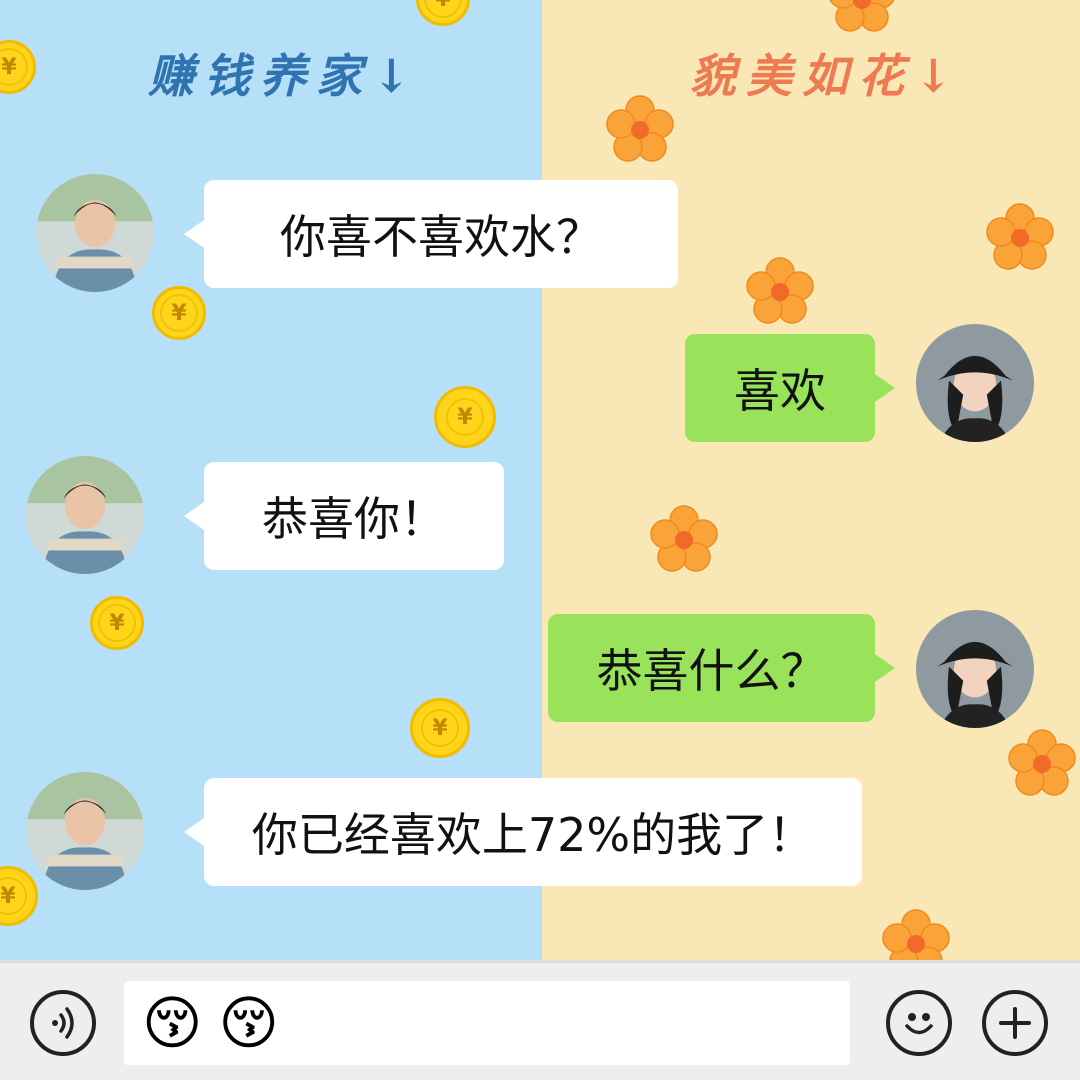 Image resolution: width=1080 pixels, height=1080 pixels. What do you see at coordinates (780, 391) in the screenshot?
I see `message-text: 喜欢` at bounding box center [780, 391].